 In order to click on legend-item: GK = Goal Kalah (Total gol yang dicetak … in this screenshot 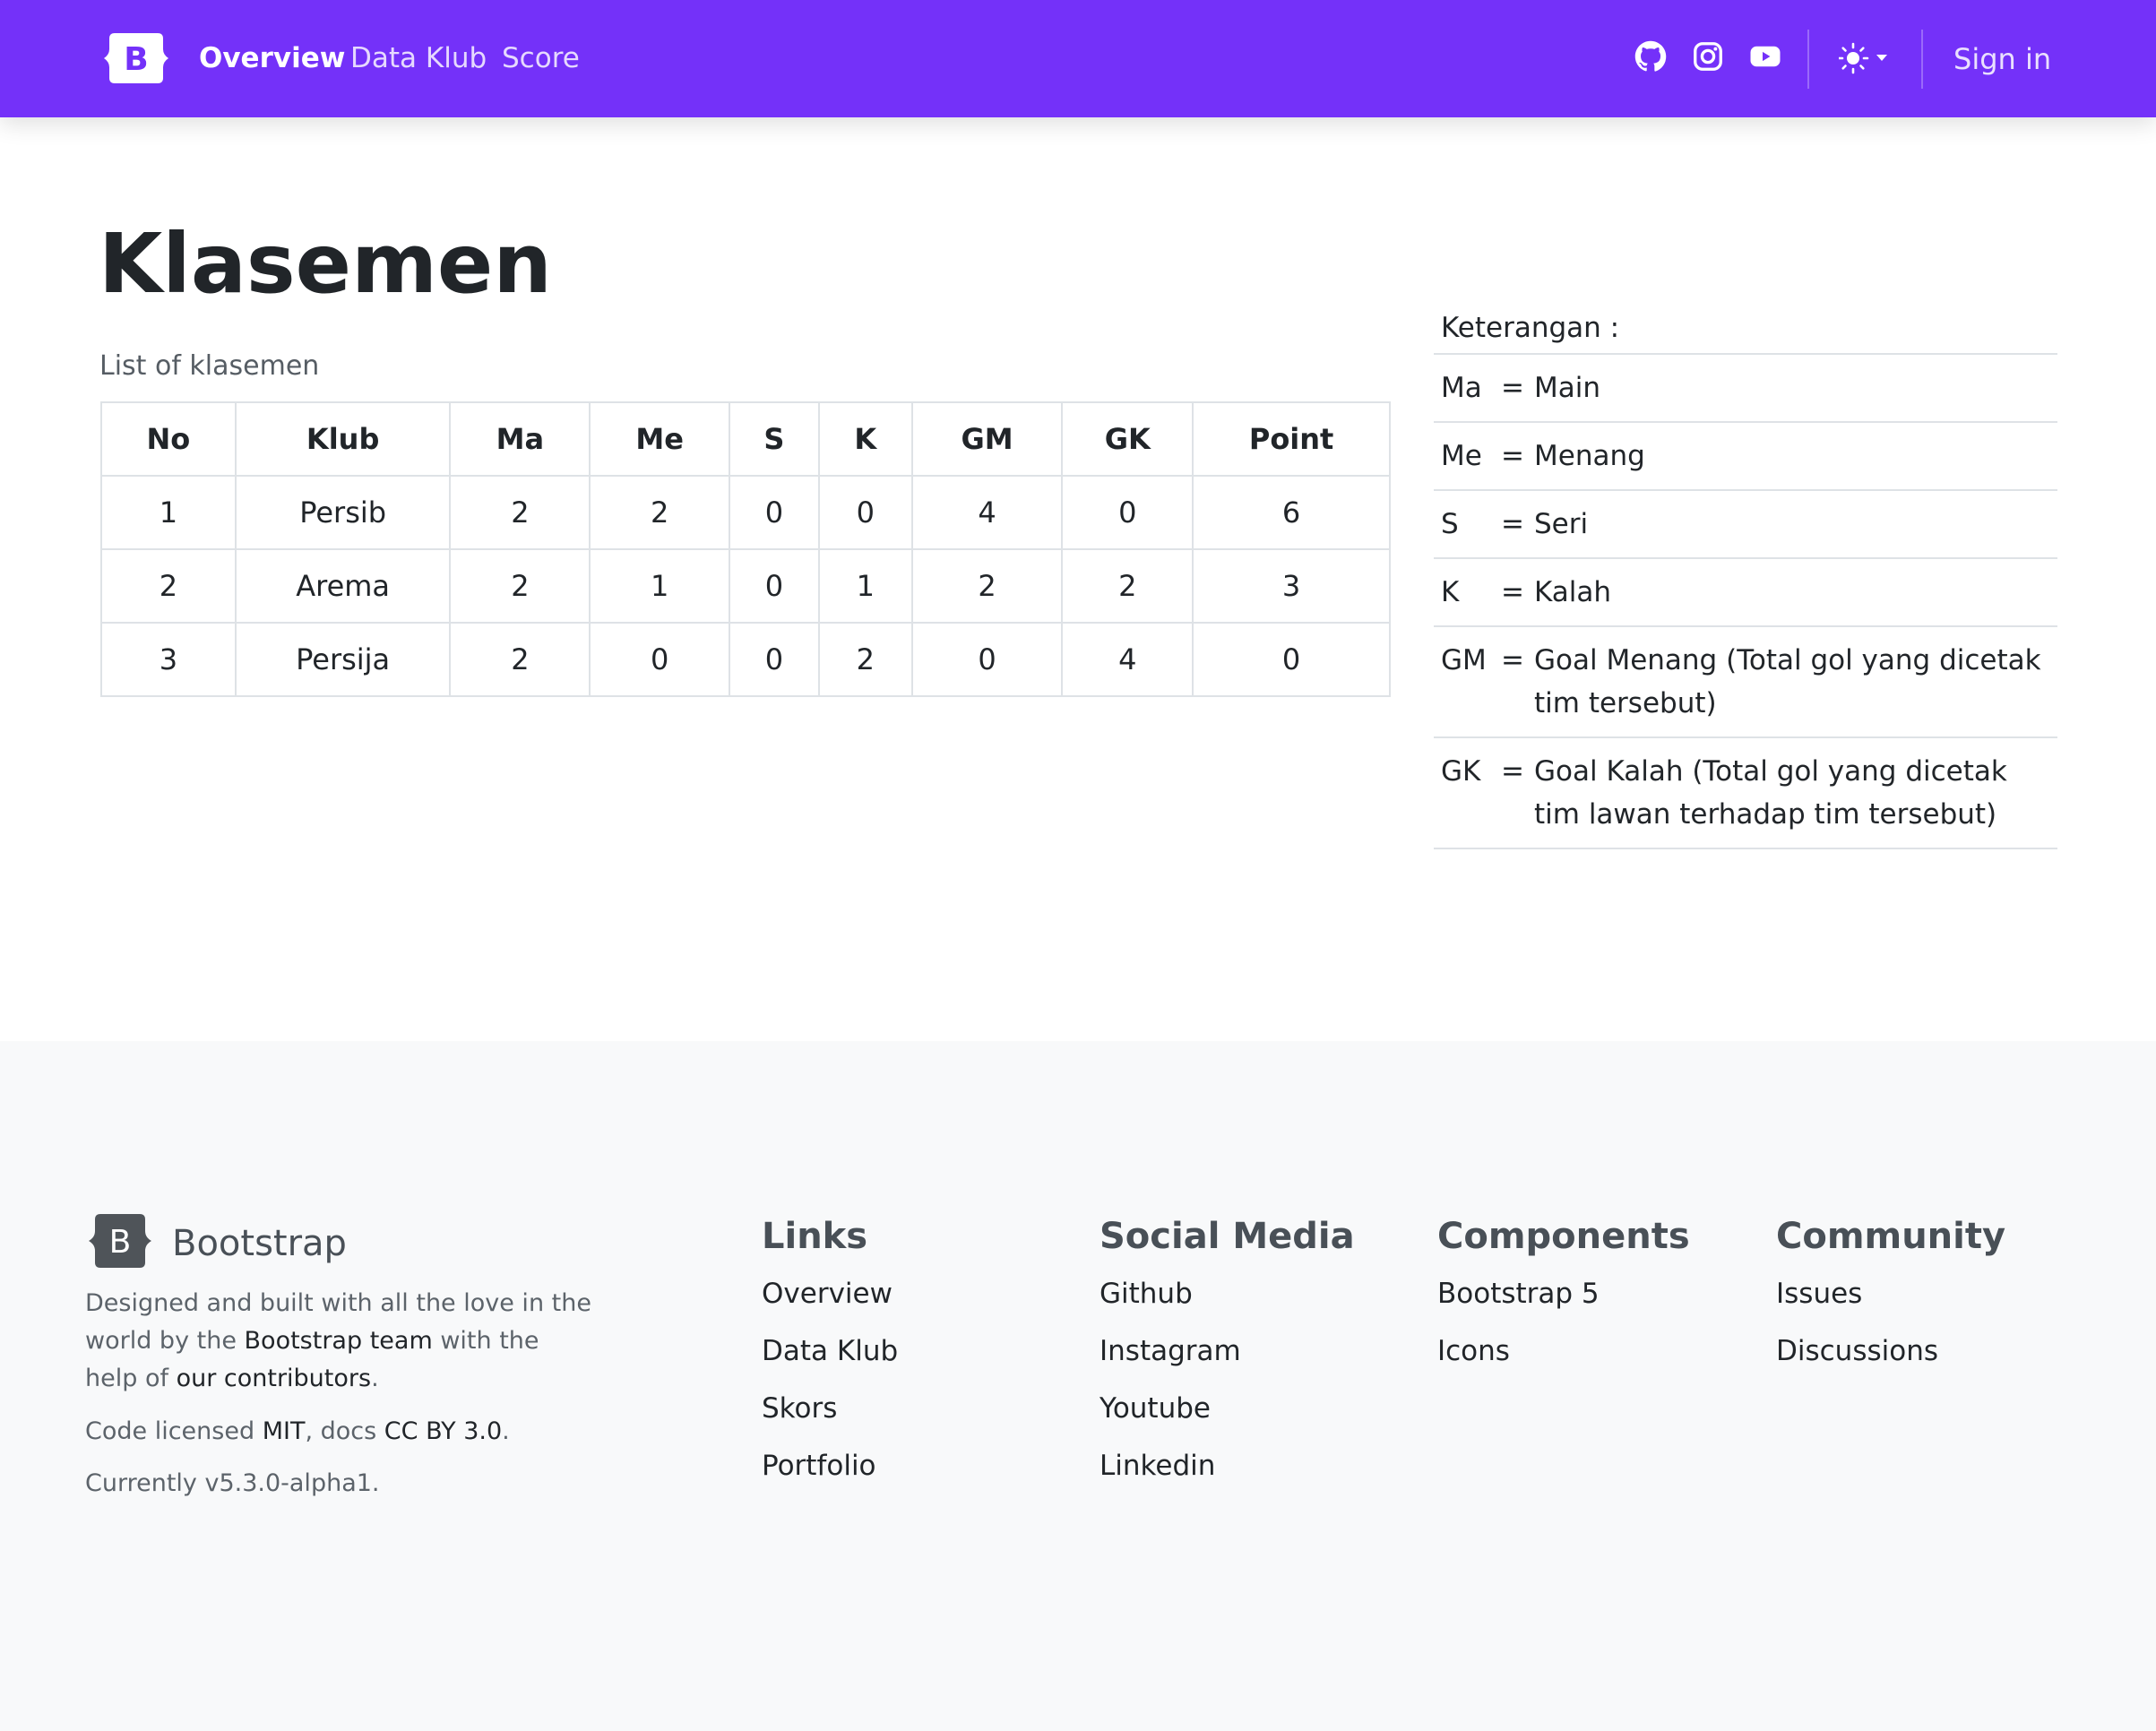, I will do `click(1746, 793)`.